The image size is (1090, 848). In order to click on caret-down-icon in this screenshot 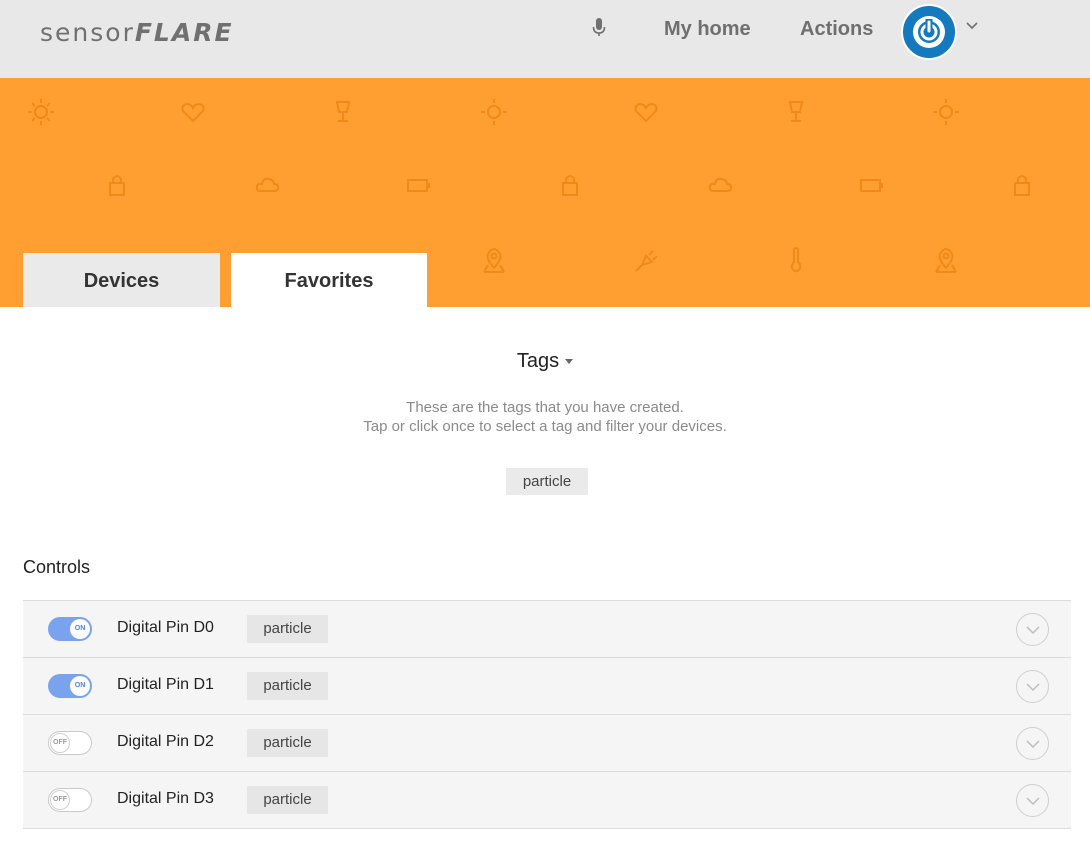, I will do `click(569, 362)`.